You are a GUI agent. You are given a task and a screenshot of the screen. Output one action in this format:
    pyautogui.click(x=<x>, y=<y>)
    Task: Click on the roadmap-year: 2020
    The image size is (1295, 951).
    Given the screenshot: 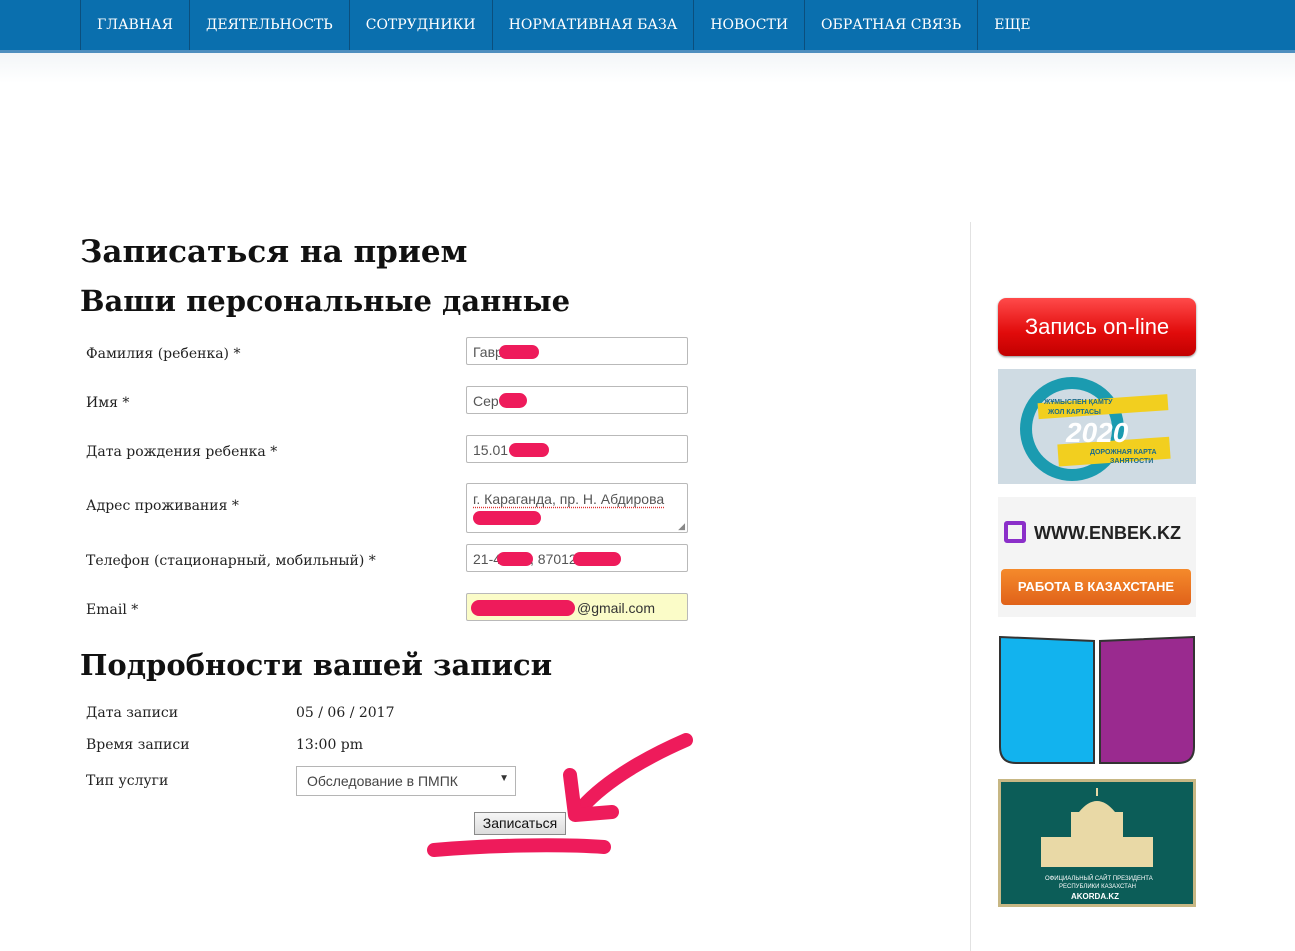 What is the action you would take?
    pyautogui.click(x=1097, y=432)
    